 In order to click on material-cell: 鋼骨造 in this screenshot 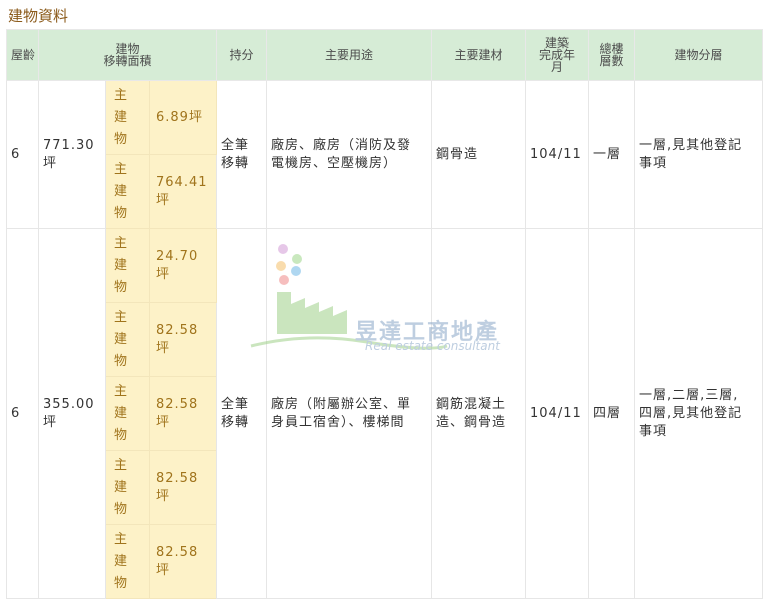, I will do `click(478, 154)`.